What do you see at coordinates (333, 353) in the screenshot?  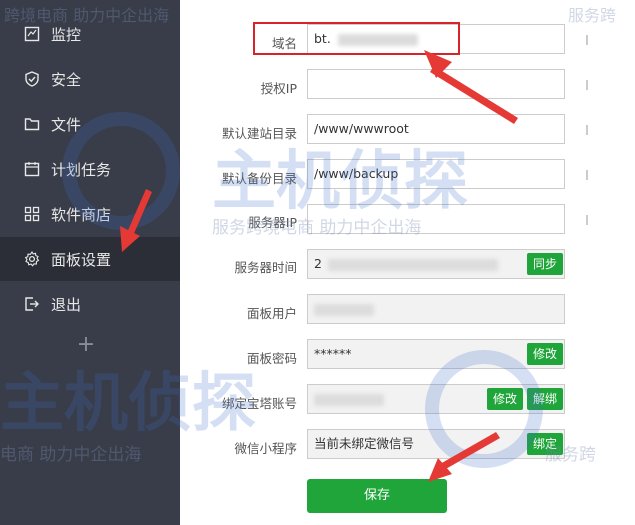 I see `panel-password-value: ******` at bounding box center [333, 353].